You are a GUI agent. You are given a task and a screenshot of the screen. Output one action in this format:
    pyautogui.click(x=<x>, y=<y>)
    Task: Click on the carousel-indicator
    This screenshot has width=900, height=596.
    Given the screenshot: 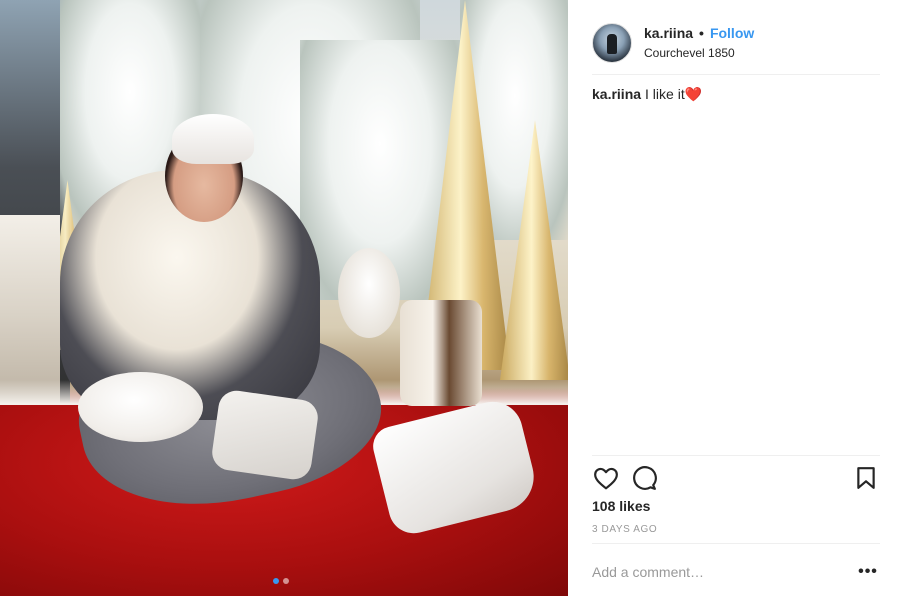 What is the action you would take?
    pyautogui.click(x=281, y=581)
    